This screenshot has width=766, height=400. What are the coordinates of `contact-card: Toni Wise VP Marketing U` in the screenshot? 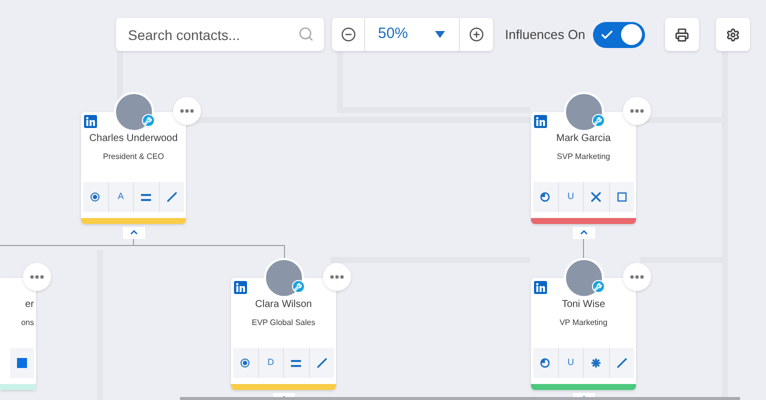 It's located at (583, 334).